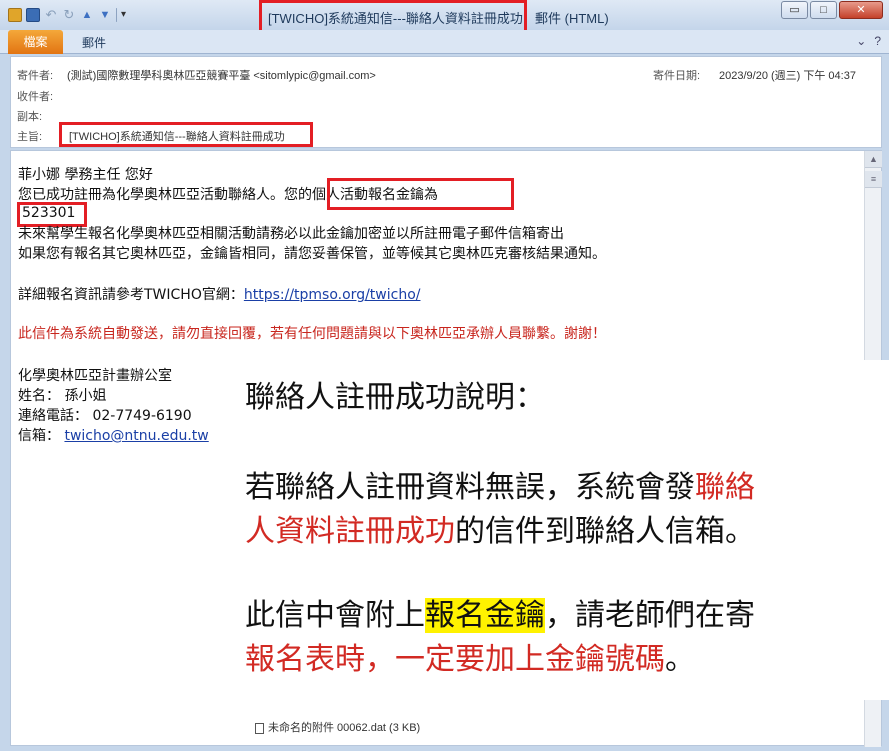  I want to click on tab-file: 檔案, so click(35, 42).